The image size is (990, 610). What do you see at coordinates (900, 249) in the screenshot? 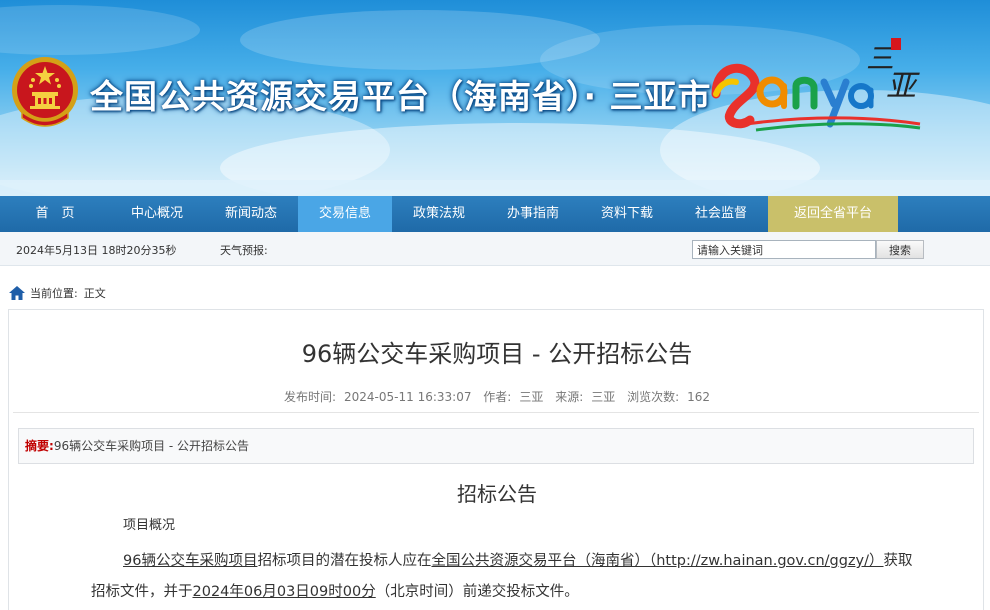
I see `search-button: 搜索` at bounding box center [900, 249].